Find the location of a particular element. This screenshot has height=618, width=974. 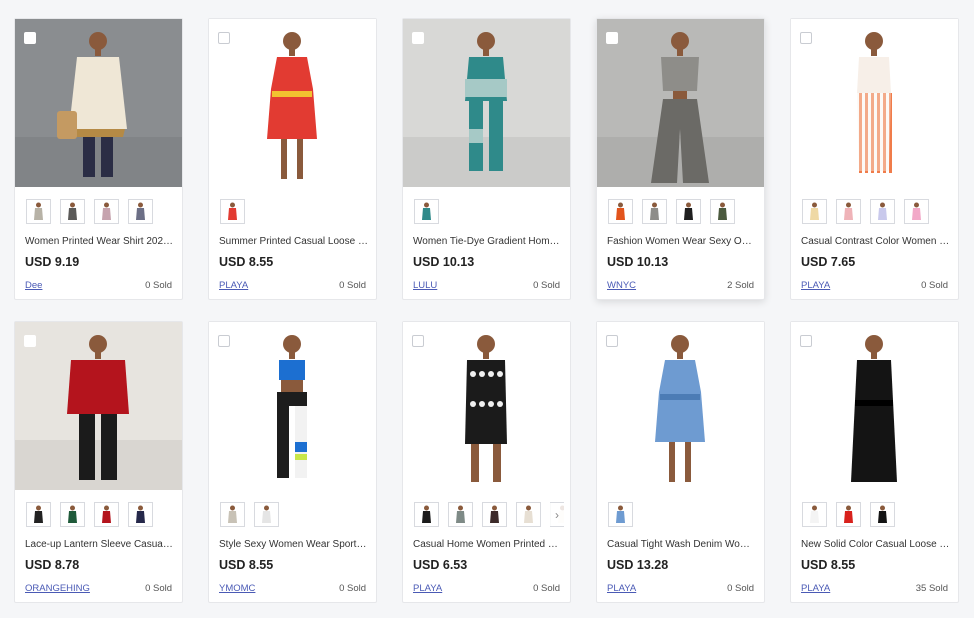

seller-link: YMOMC is located at coordinates (237, 588).